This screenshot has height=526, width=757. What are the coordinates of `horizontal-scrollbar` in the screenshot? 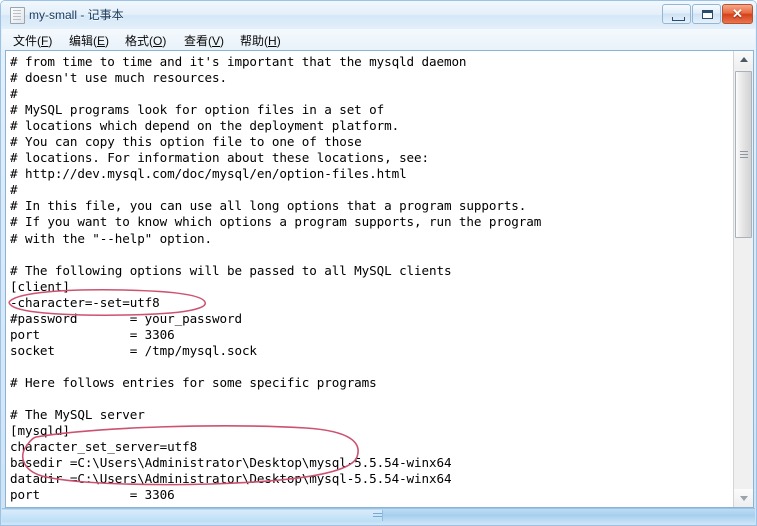 It's located at (378, 515).